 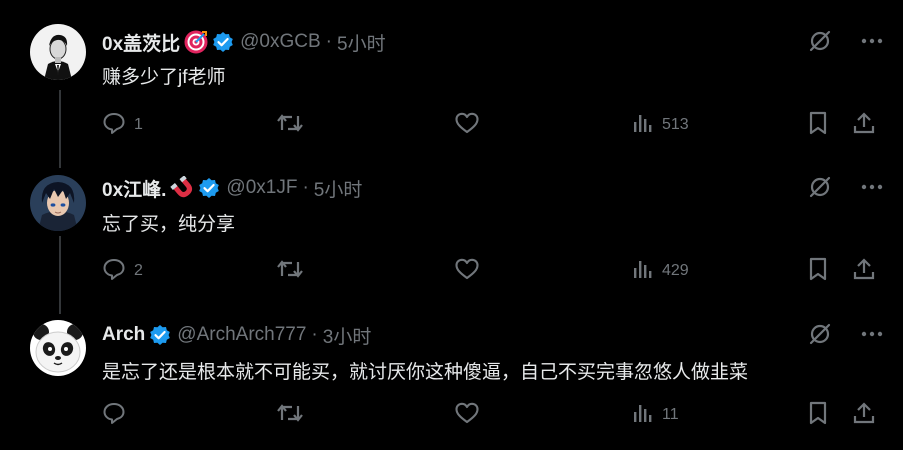 What do you see at coordinates (347, 335) in the screenshot?
I see `timestamp: 3小时` at bounding box center [347, 335].